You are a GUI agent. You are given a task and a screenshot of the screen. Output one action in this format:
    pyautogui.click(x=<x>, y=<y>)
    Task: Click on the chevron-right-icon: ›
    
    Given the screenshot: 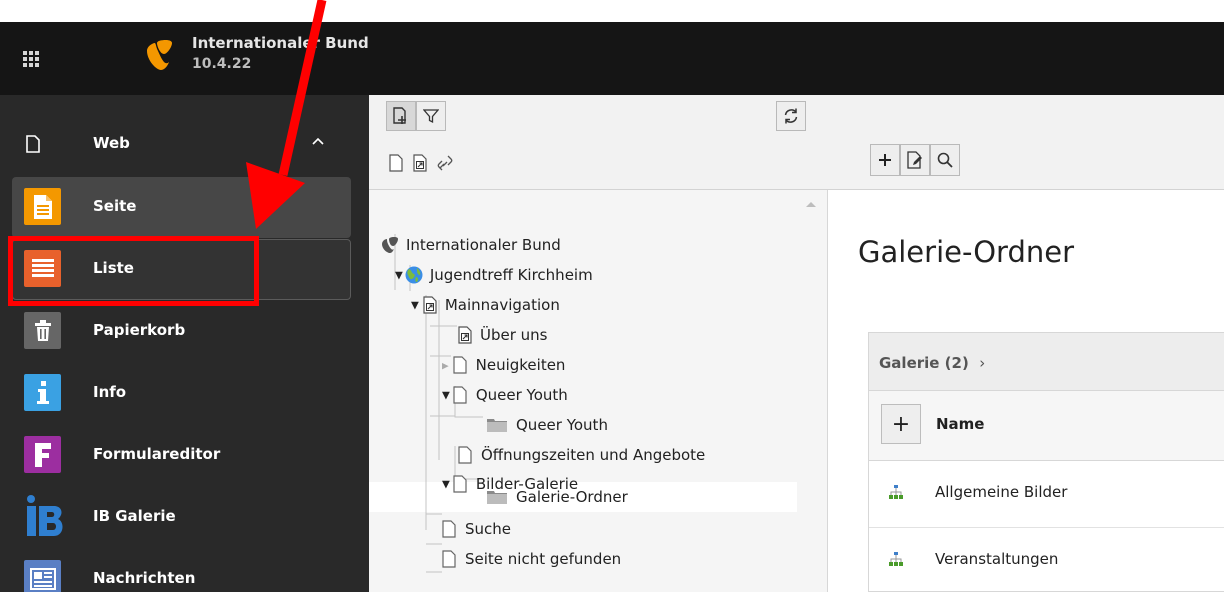 What is the action you would take?
    pyautogui.click(x=982, y=363)
    